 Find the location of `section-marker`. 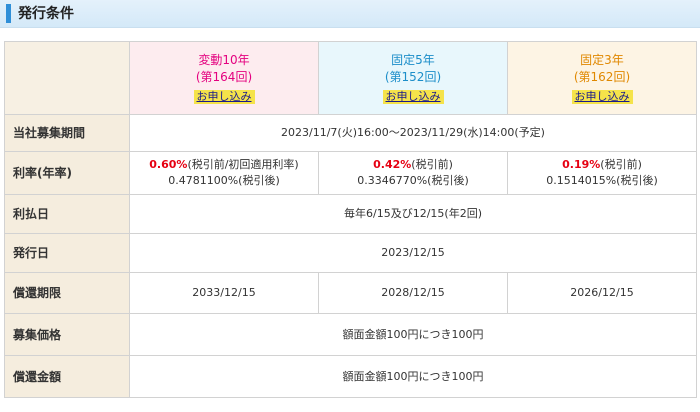

section-marker is located at coordinates (8, 13).